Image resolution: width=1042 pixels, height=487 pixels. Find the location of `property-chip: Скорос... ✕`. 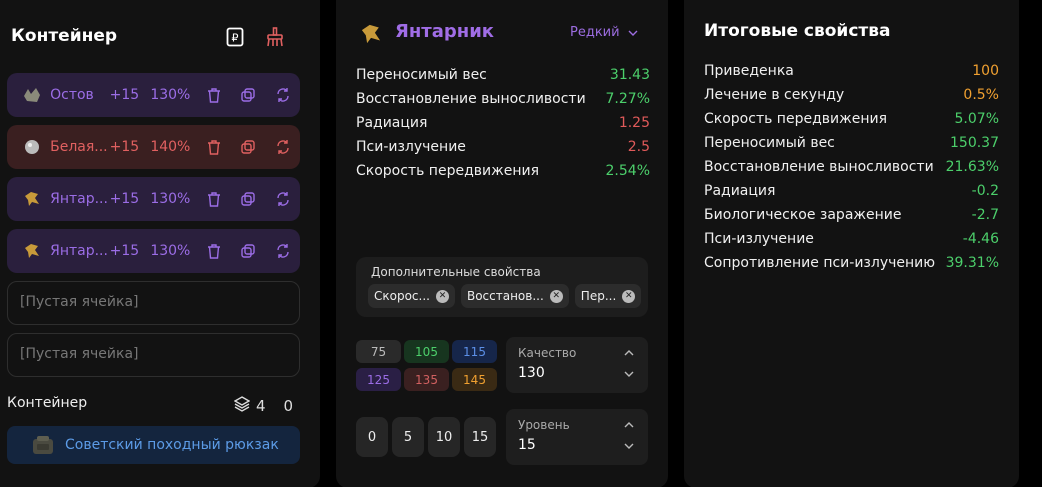

property-chip: Скорос... ✕ is located at coordinates (411, 296).